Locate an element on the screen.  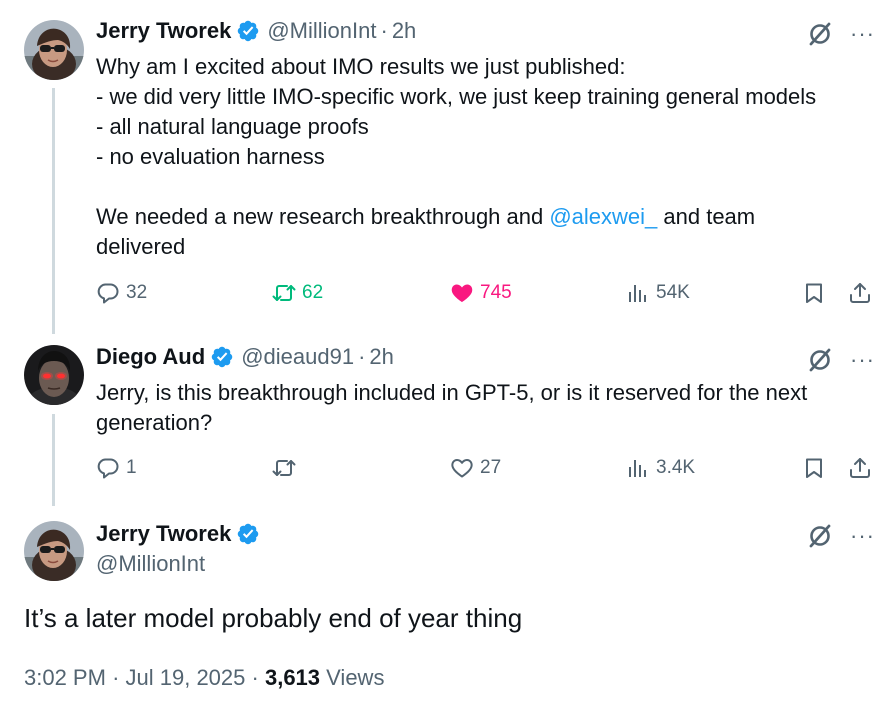
action-bar: 1 27 3.4K is located at coordinates (484, 471).